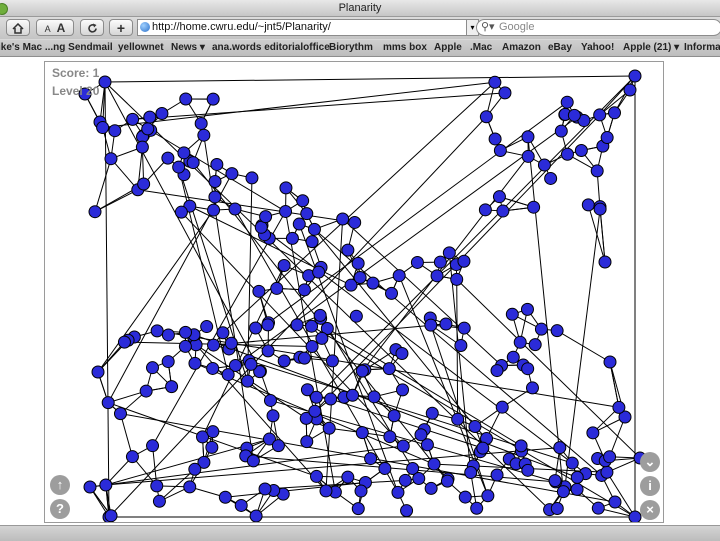 This screenshot has height=541, width=720. What do you see at coordinates (188, 48) in the screenshot?
I see `bookmark-item: News ▾` at bounding box center [188, 48].